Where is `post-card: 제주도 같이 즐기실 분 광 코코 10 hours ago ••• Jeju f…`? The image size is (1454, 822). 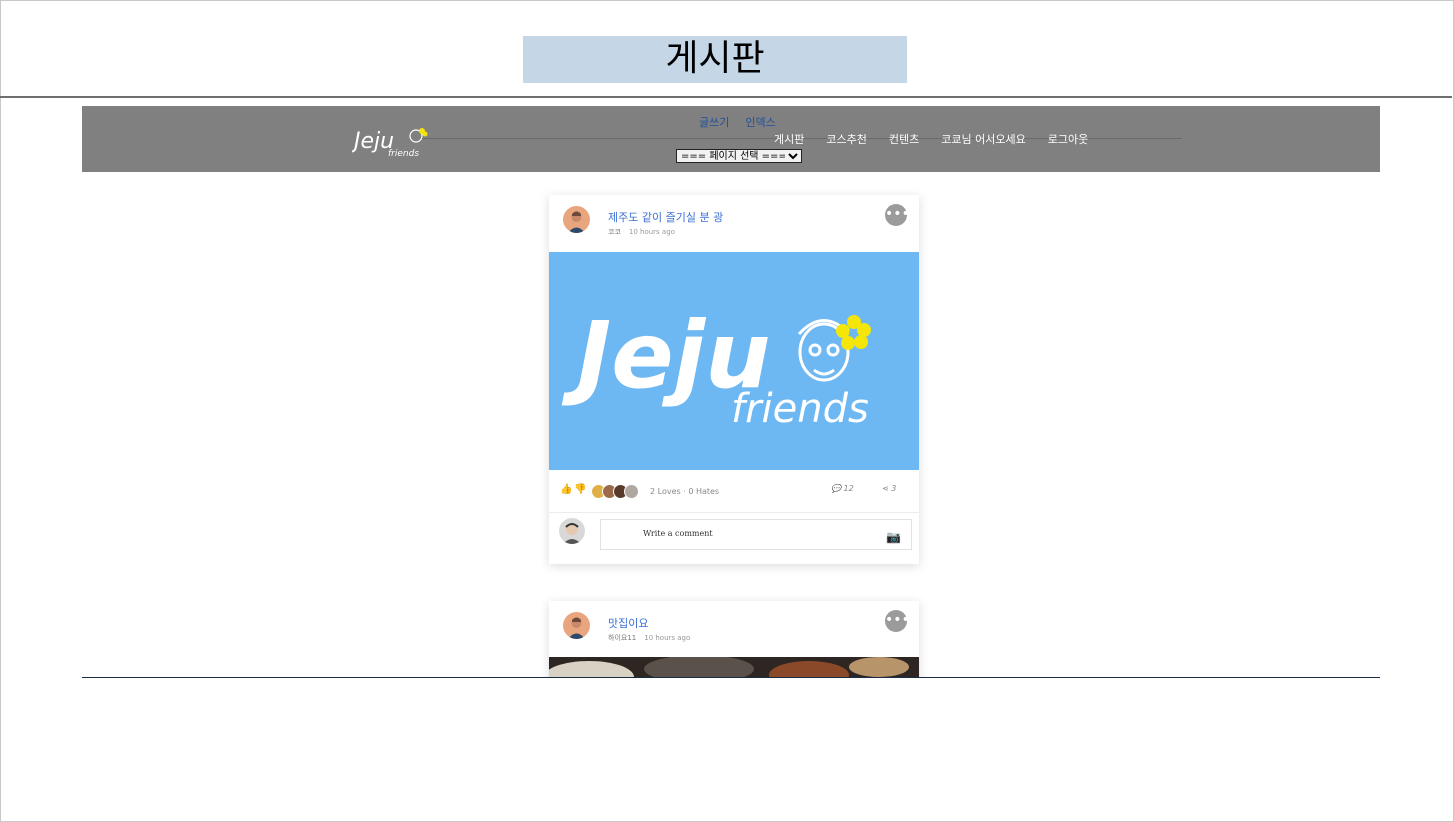
post-card: 제주도 같이 즐기실 분 광 코코 10 hours ago ••• Jeju f… is located at coordinates (734, 379).